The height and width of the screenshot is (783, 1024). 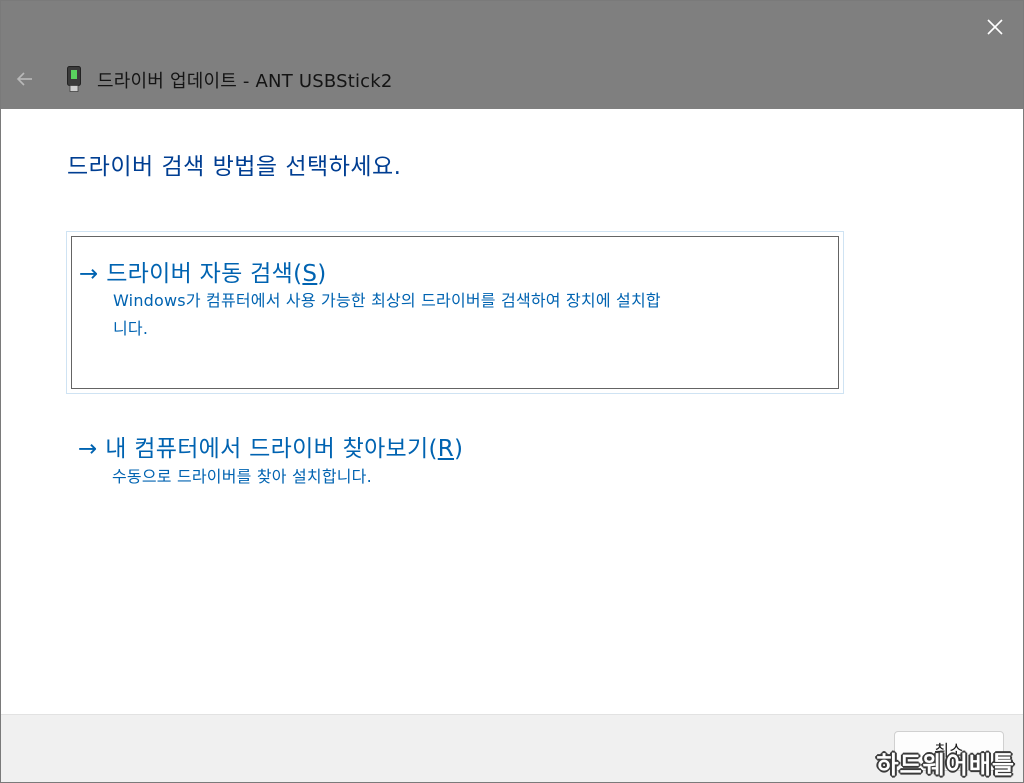 I want to click on browse-driver-description: 수동으로 드라이버를 찾아 설치합니다., so click(x=242, y=476).